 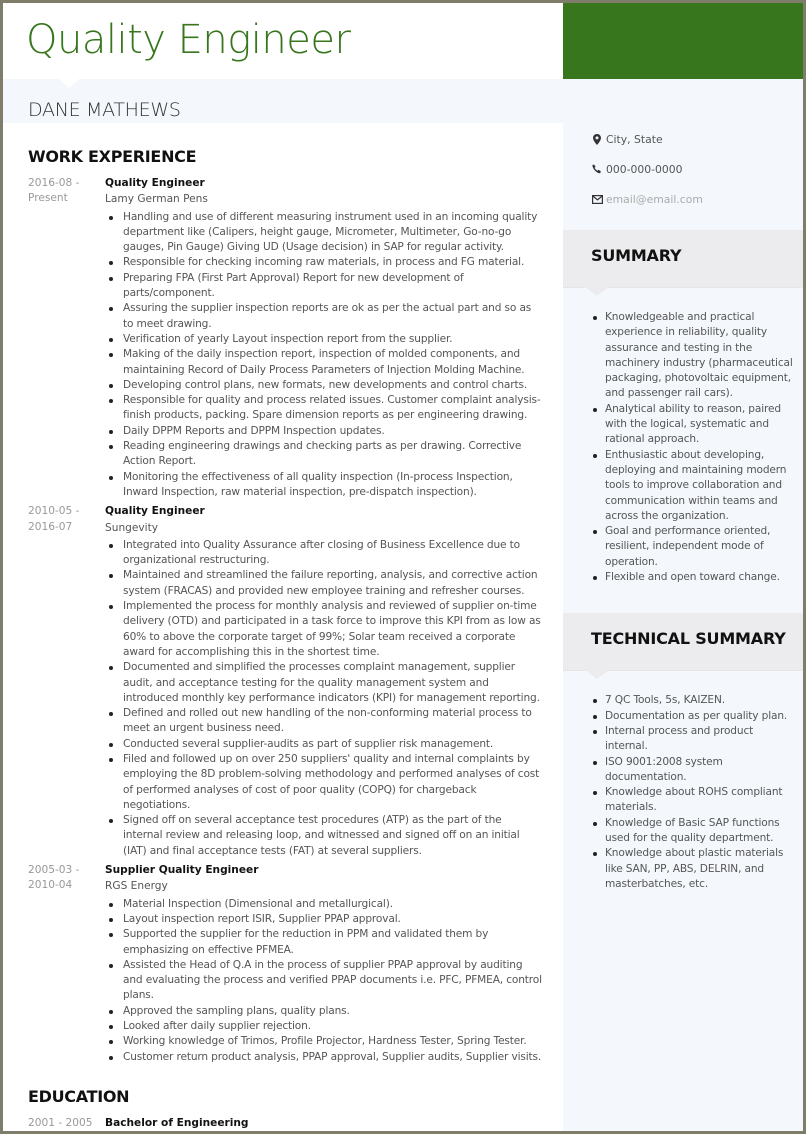 I want to click on phone-text: 000-000-0000, so click(x=644, y=169).